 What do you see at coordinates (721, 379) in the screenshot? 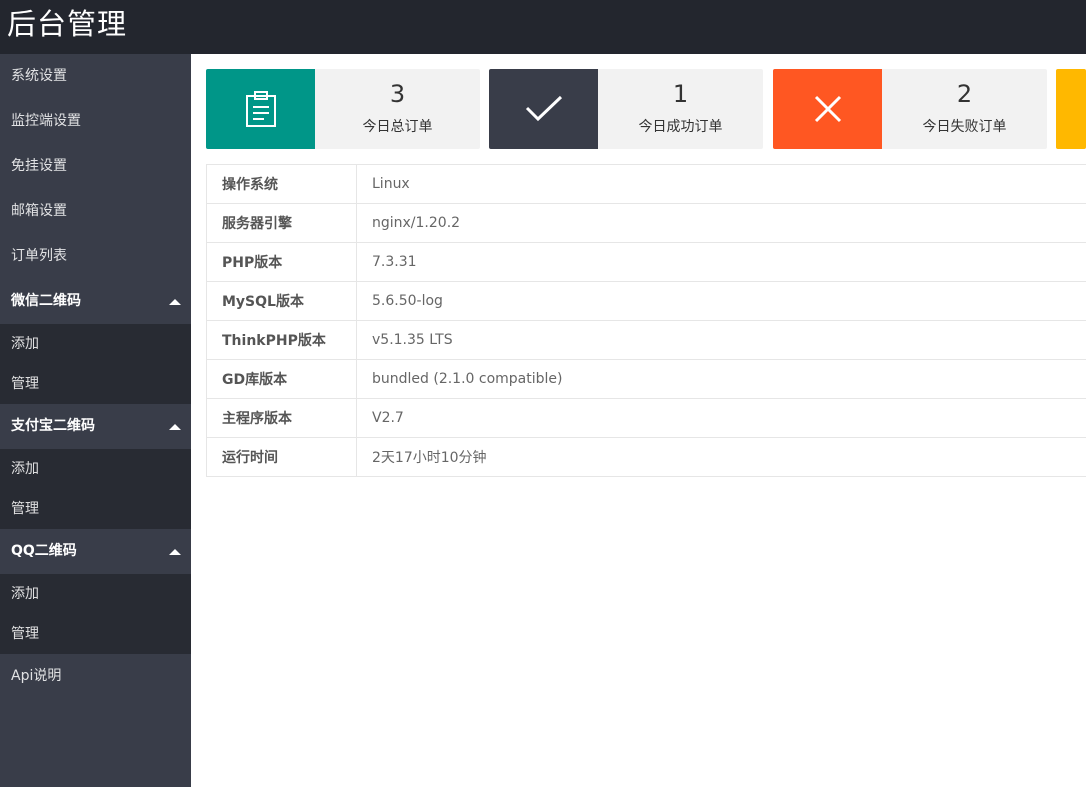
I see `info-value: bundled (2.1.0 compatible)` at bounding box center [721, 379].